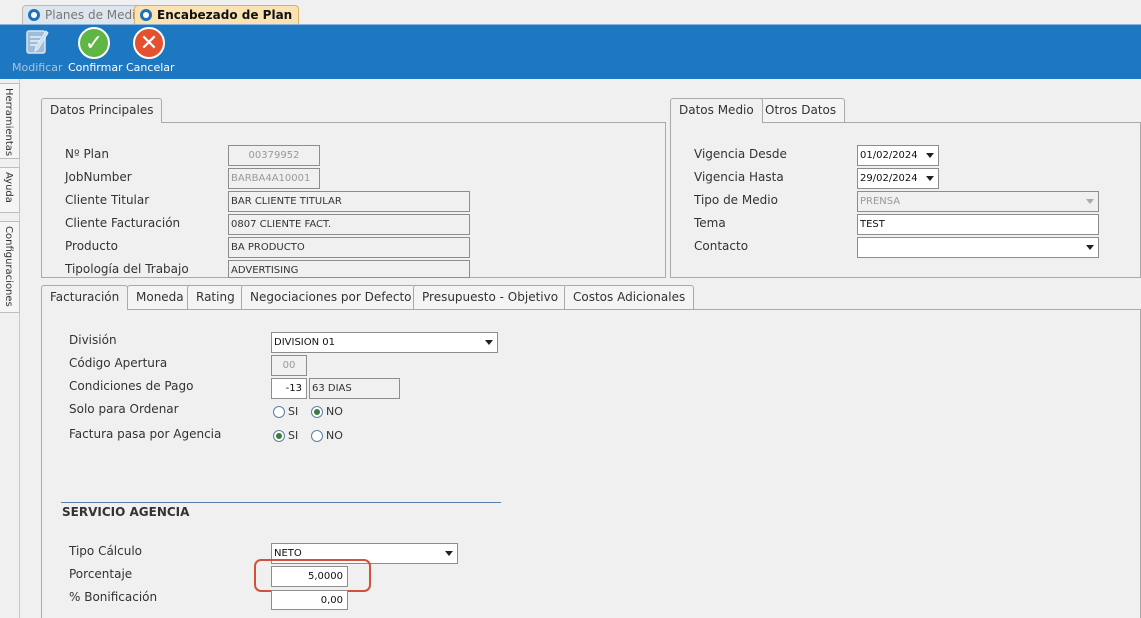  I want to click on division-label: División, so click(93, 340).